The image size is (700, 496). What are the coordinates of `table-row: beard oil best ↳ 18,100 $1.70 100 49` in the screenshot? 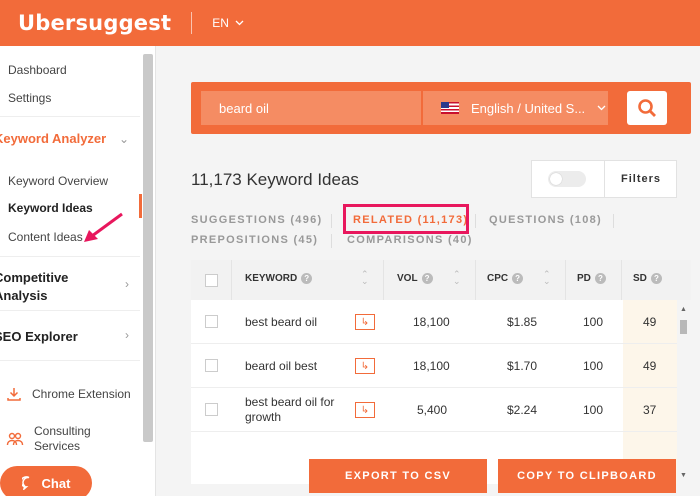 It's located at (434, 366).